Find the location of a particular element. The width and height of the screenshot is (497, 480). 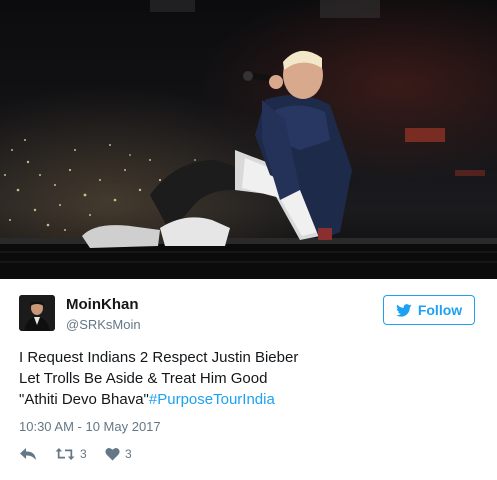

timestamp: 10:30 AM - 10 May 2017 is located at coordinates (90, 426).